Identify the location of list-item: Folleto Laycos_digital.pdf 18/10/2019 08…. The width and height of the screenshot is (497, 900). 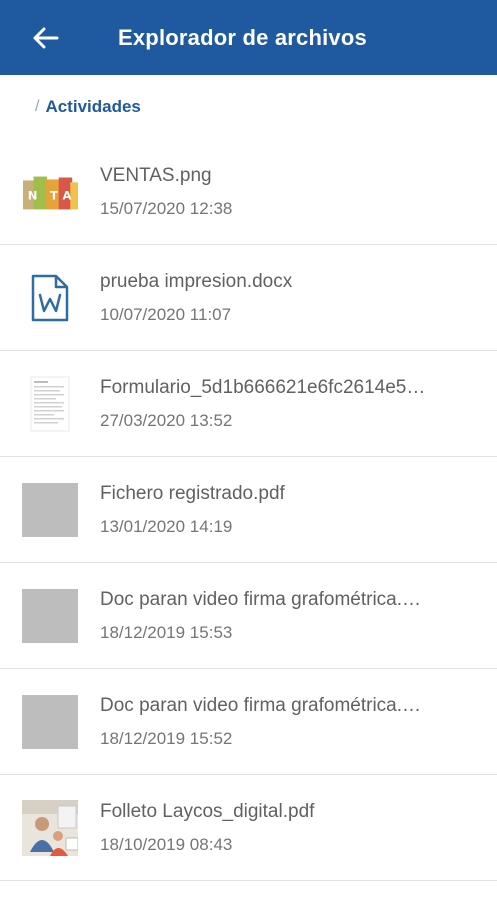
(248, 828).